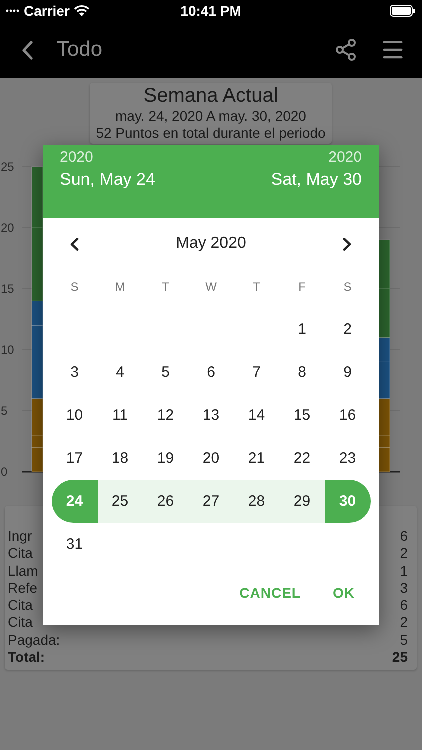 The height and width of the screenshot is (750, 422). What do you see at coordinates (4, 411) in the screenshot?
I see `axis-tick-label: 5` at bounding box center [4, 411].